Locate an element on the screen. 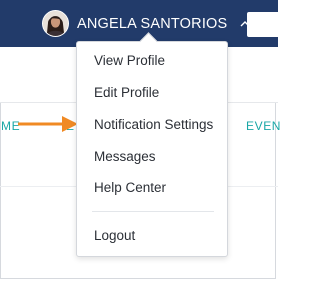 Image resolution: width=320 pixels, height=281 pixels. menu-item-notification-settings: Notification Settings is located at coordinates (153, 124).